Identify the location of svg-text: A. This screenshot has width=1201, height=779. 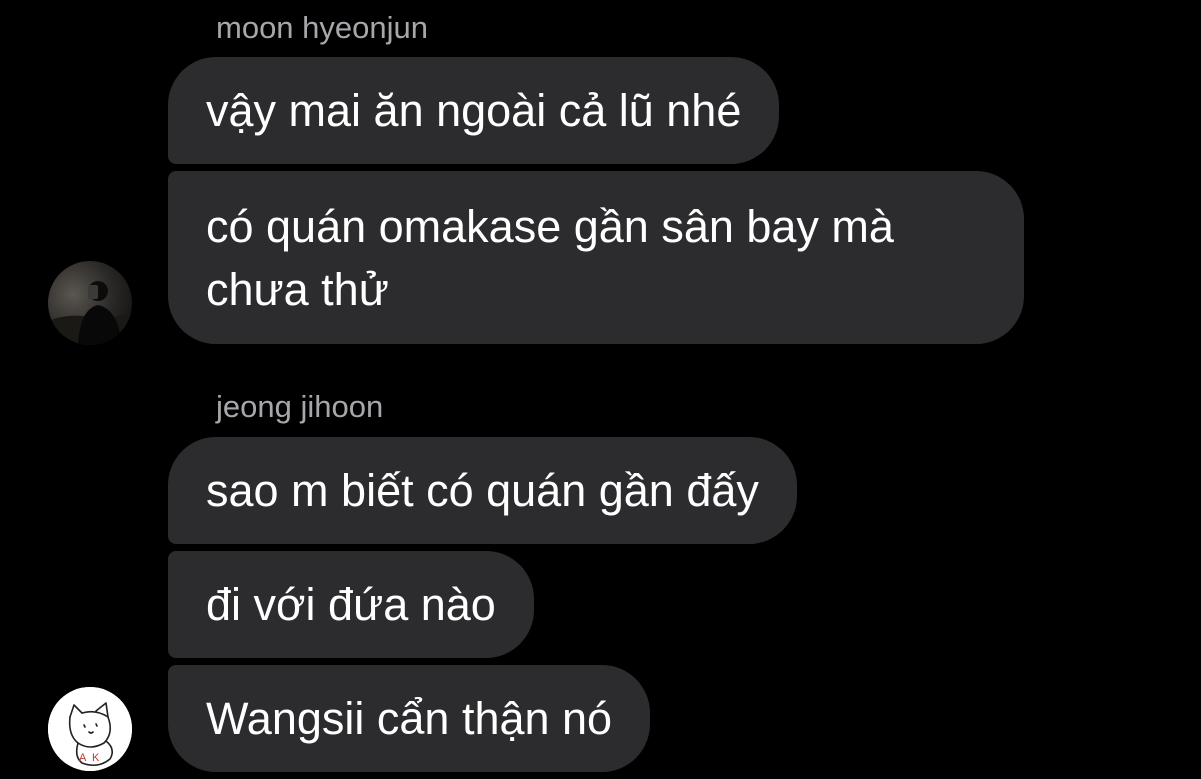
(83, 758).